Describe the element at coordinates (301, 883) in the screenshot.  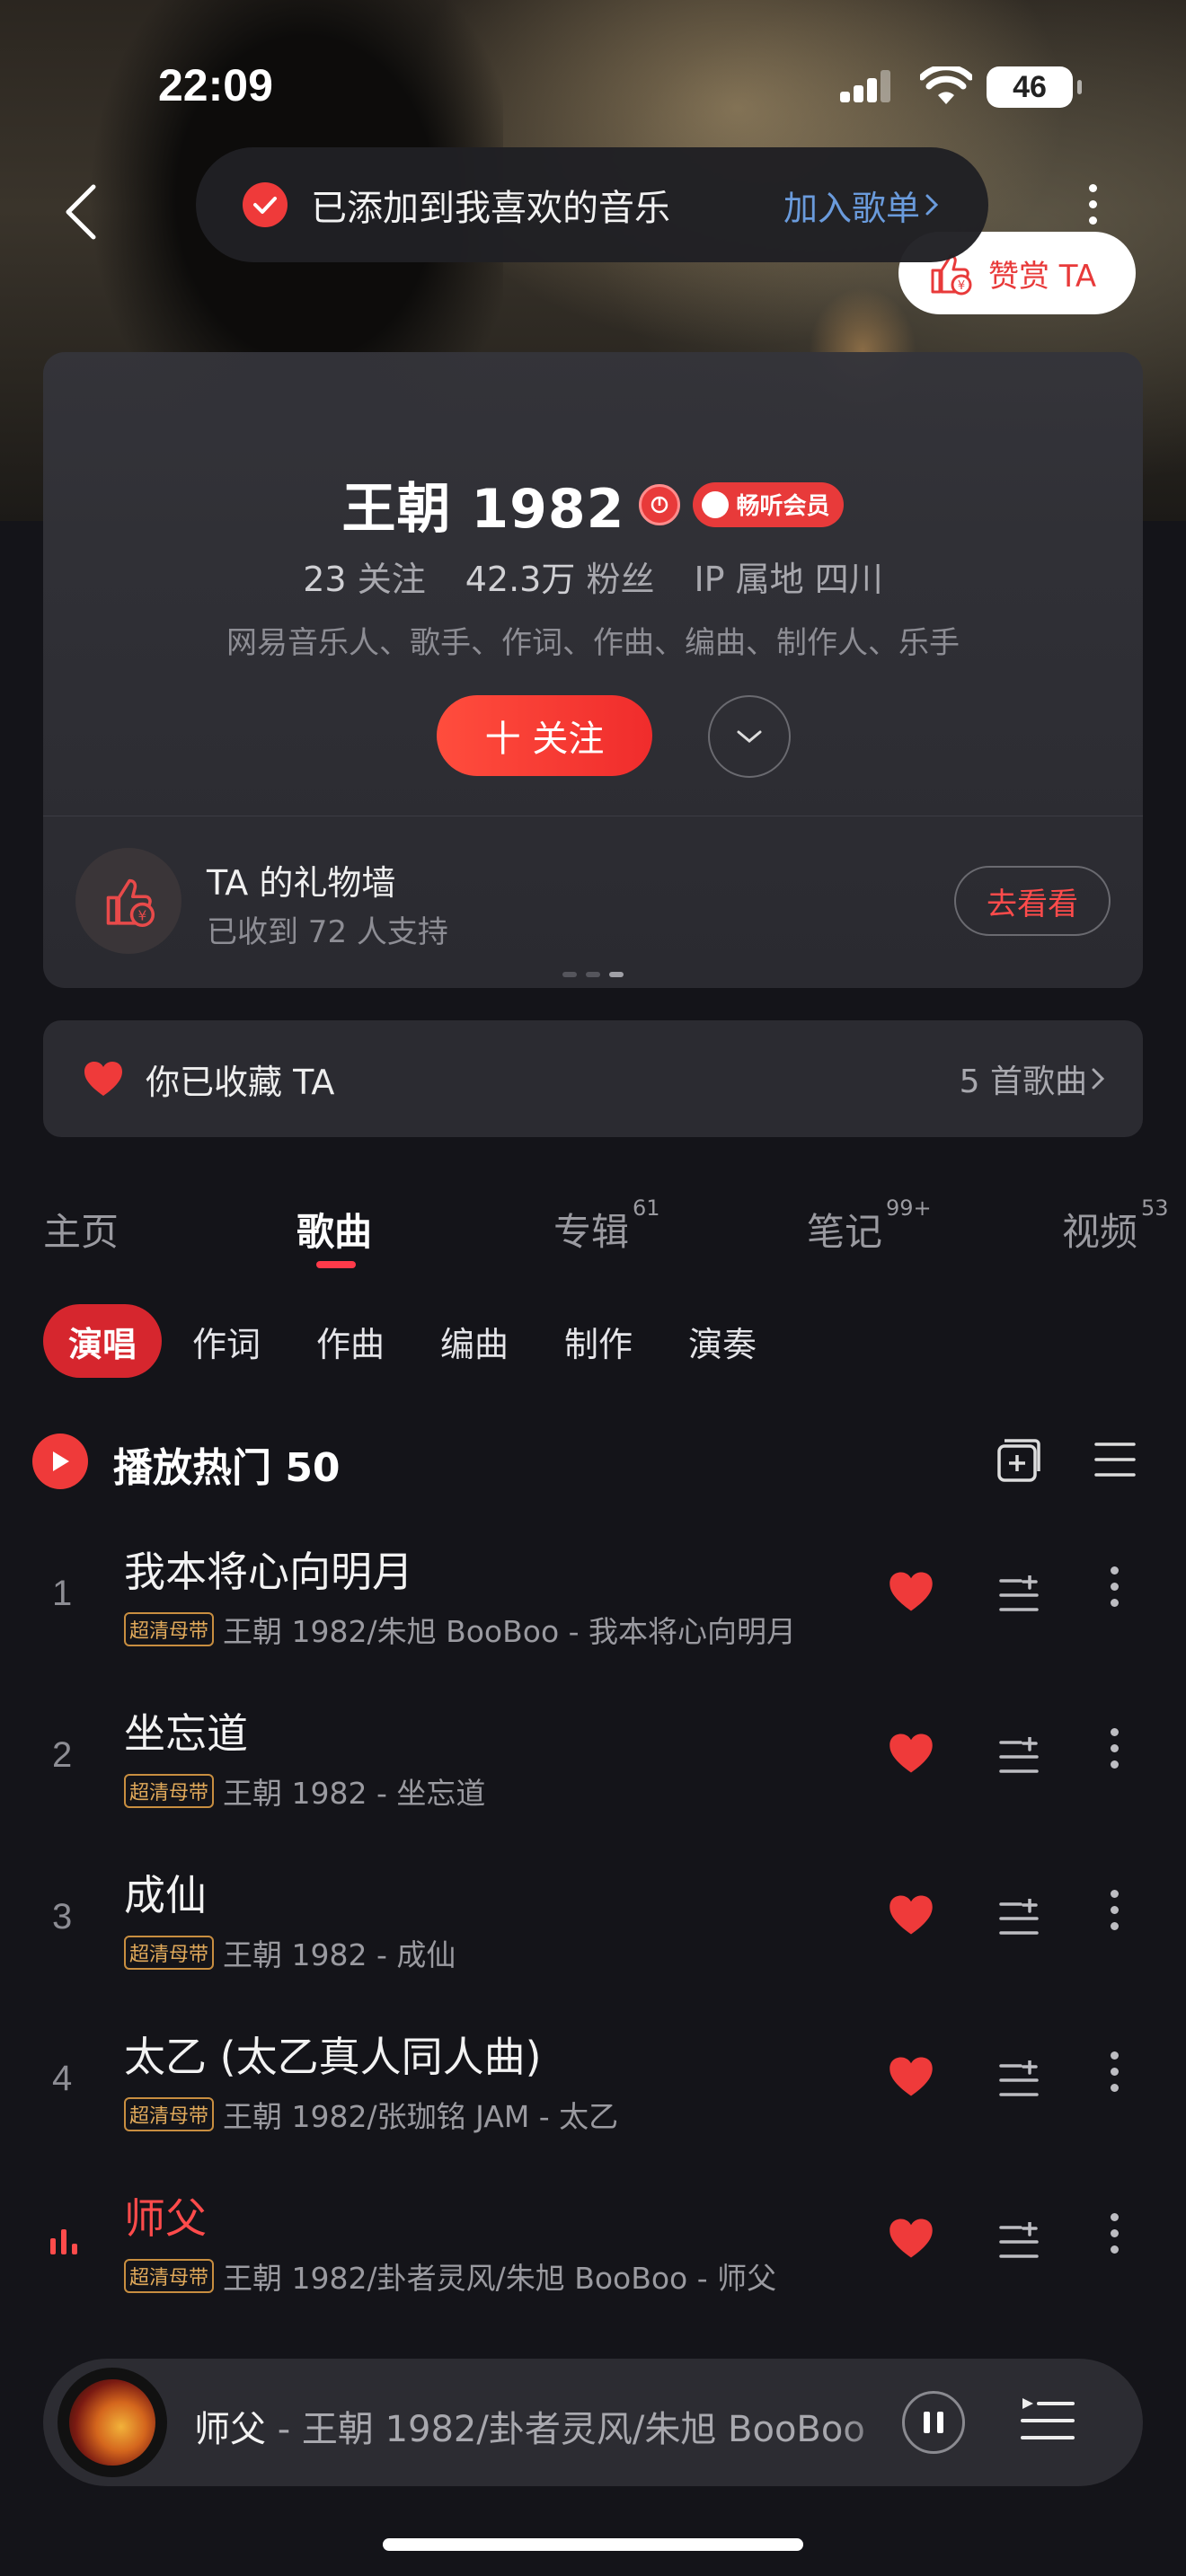
I see `gift-wall-title: TA 的礼物墙` at that location.